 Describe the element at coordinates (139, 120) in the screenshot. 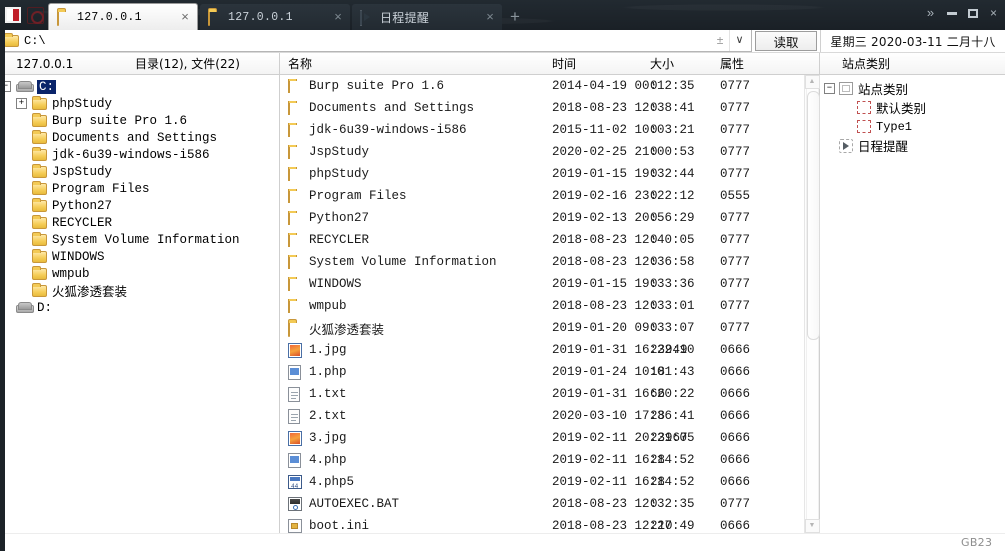

I see `tree-item: Burp suite Pro 1.6` at that location.